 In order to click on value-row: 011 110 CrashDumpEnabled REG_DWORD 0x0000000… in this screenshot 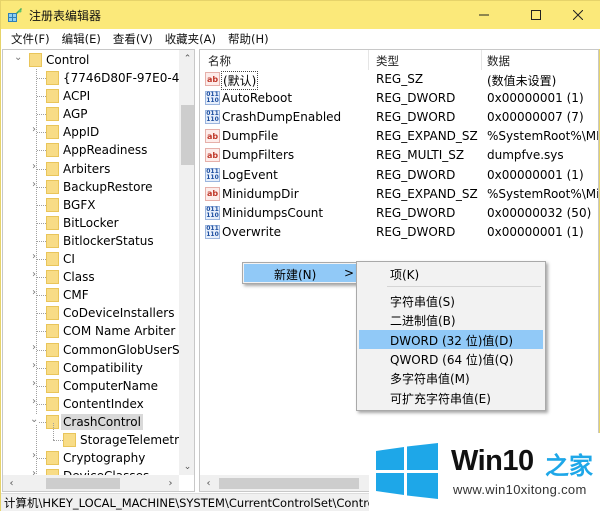, I will do `click(399, 117)`.